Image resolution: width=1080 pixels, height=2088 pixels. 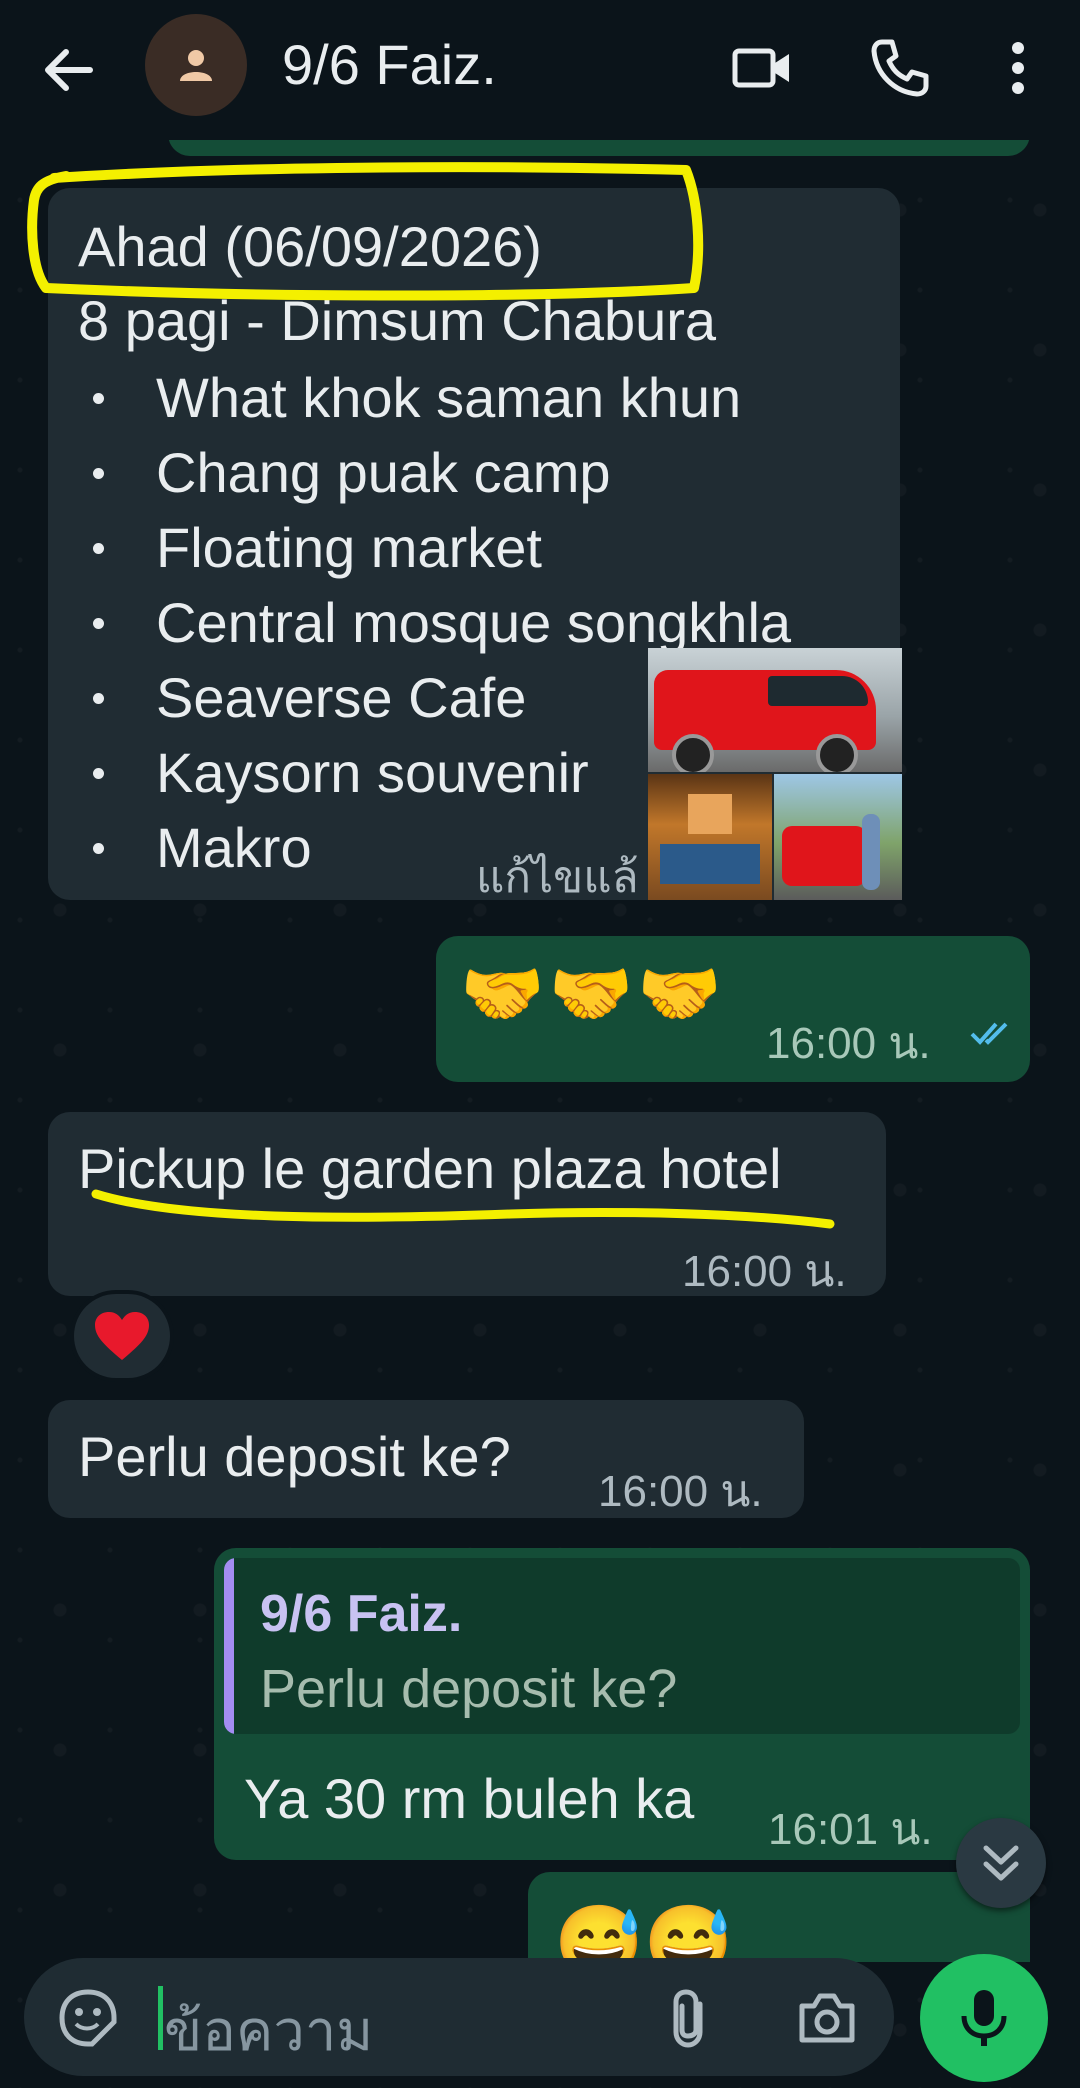 What do you see at coordinates (1018, 68) in the screenshot?
I see `more-vert-icon` at bounding box center [1018, 68].